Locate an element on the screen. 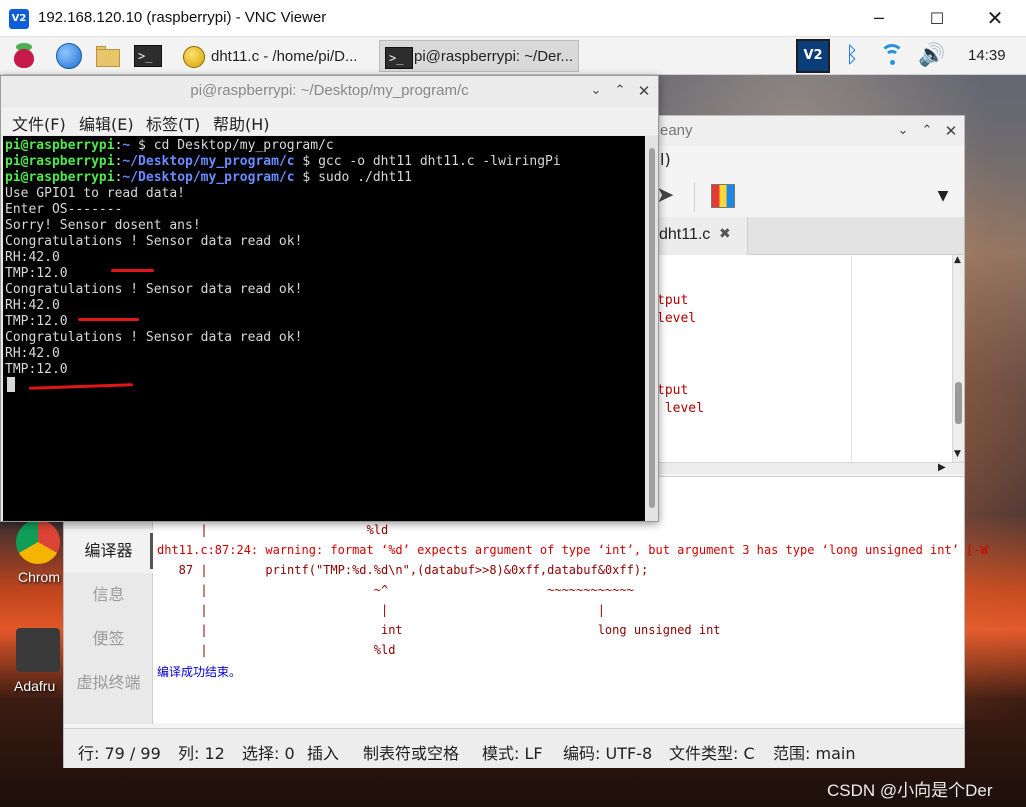 The height and width of the screenshot is (807, 1026). terminal-output-line: Enter OS------- is located at coordinates (64, 209).